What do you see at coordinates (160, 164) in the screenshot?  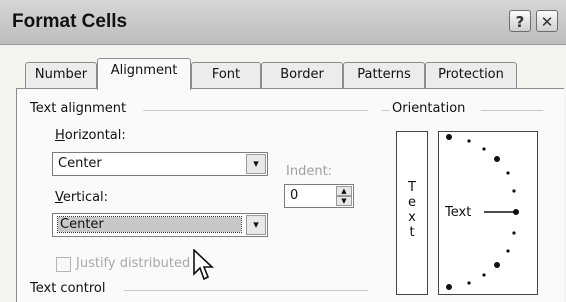 I see `horizontal-select: Center ▾` at bounding box center [160, 164].